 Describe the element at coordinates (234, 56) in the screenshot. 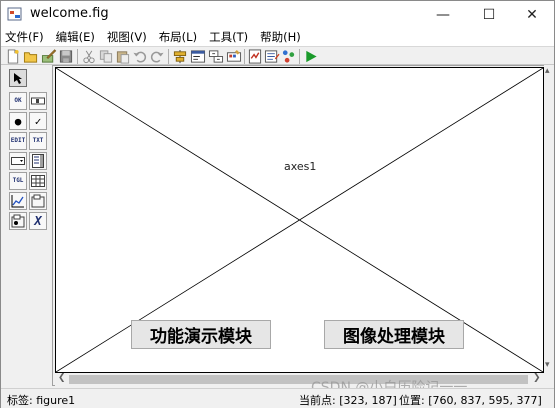

I see `toolbar-editor-icon` at that location.